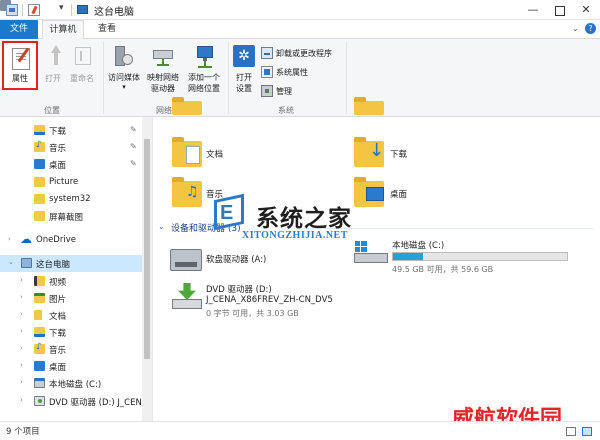 The height and width of the screenshot is (440, 600). I want to click on collapse-arrow-icon: ⌄, so click(11, 262).